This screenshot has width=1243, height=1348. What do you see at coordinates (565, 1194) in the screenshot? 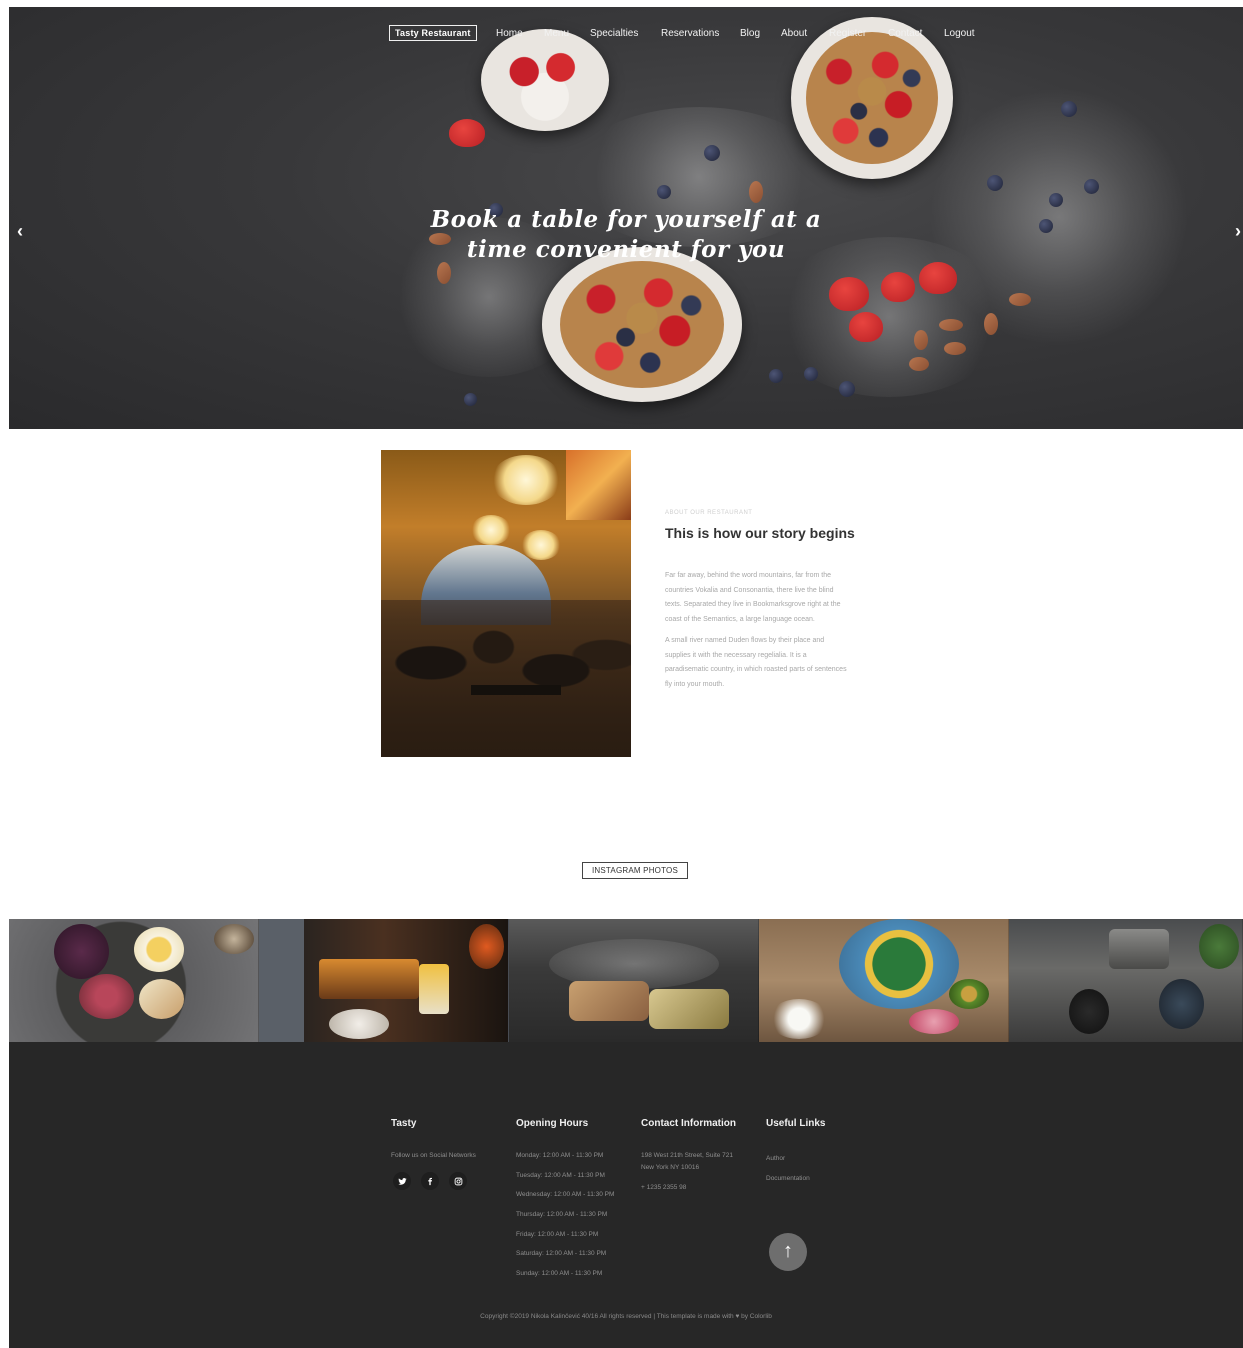
I see `opening-hours-wednesday: Wednesday: 12:00 AM - 11:30 PM` at bounding box center [565, 1194].